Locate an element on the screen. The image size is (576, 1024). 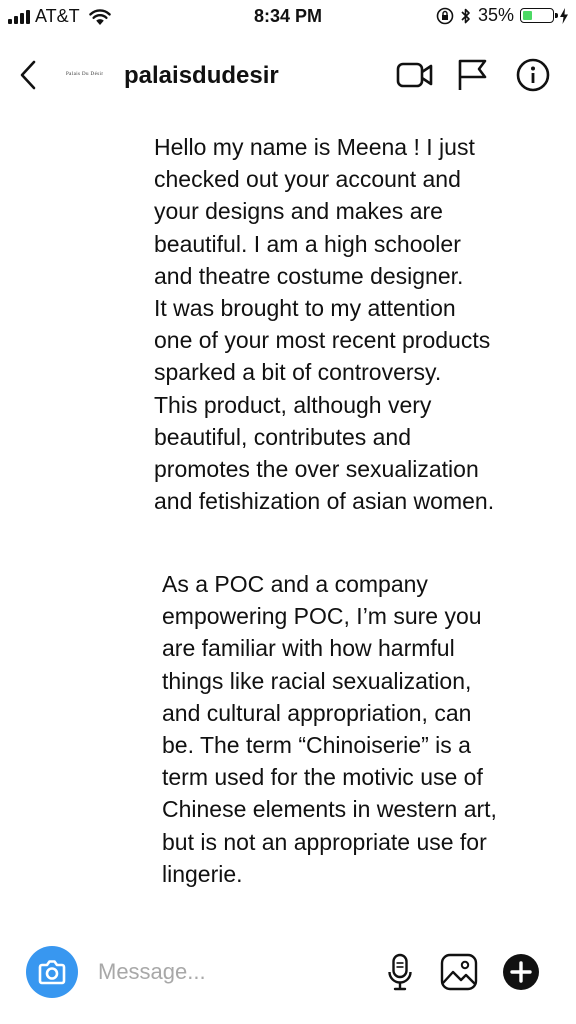
plus-icon is located at coordinates (521, 972).